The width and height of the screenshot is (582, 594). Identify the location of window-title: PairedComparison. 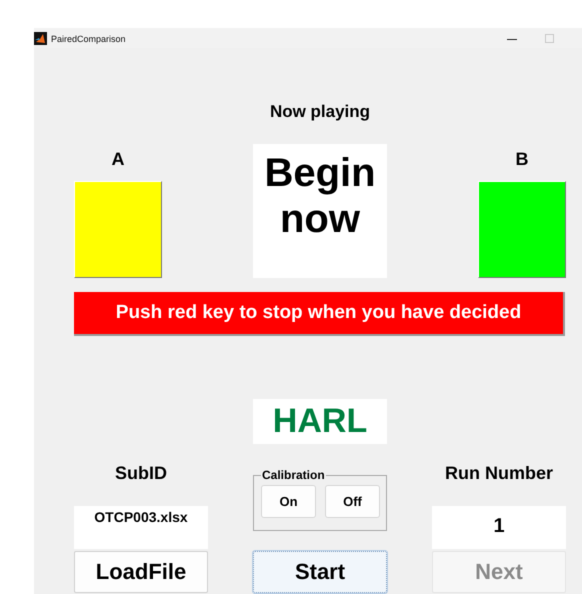
(88, 39).